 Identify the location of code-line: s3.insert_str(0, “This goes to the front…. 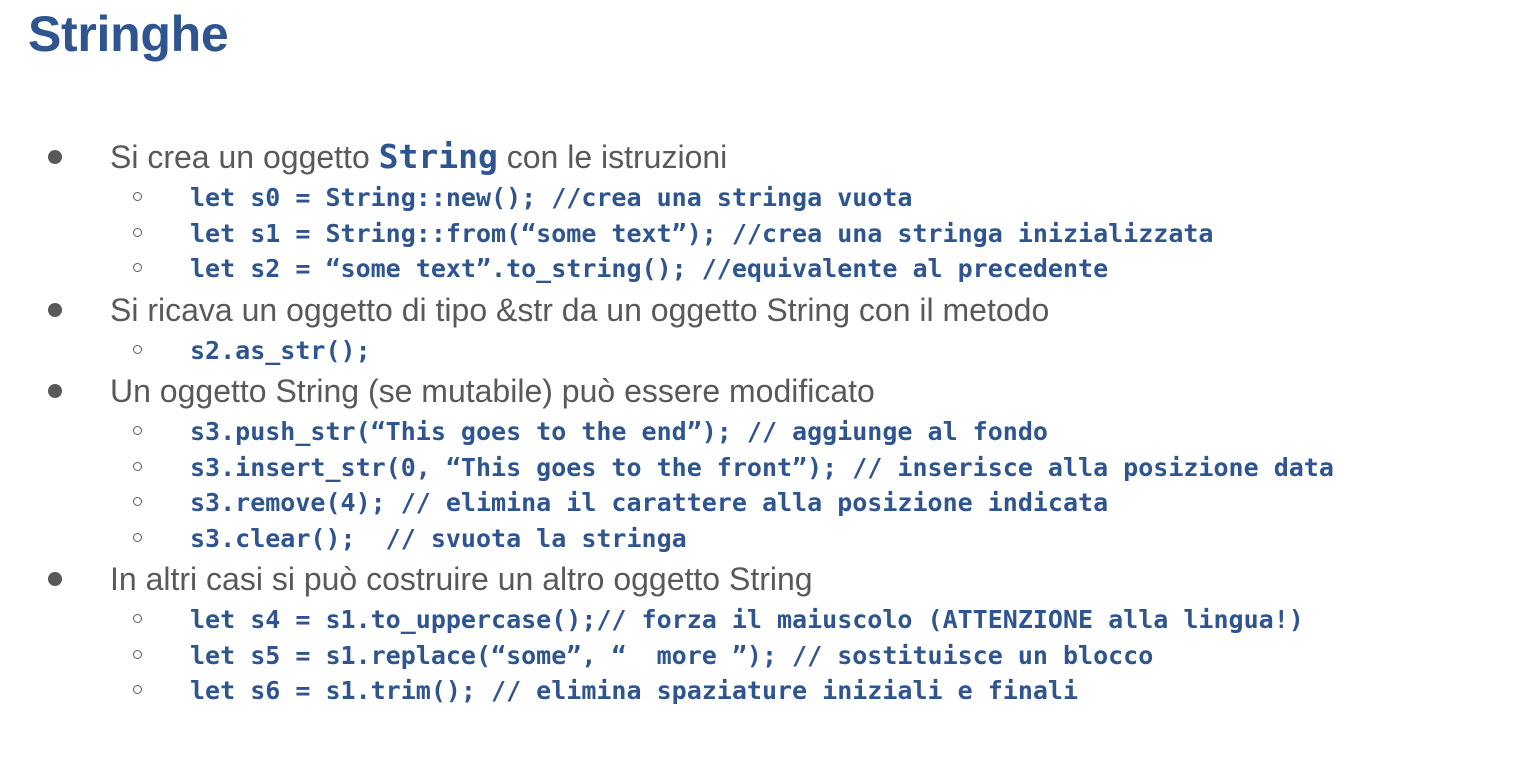
(762, 467).